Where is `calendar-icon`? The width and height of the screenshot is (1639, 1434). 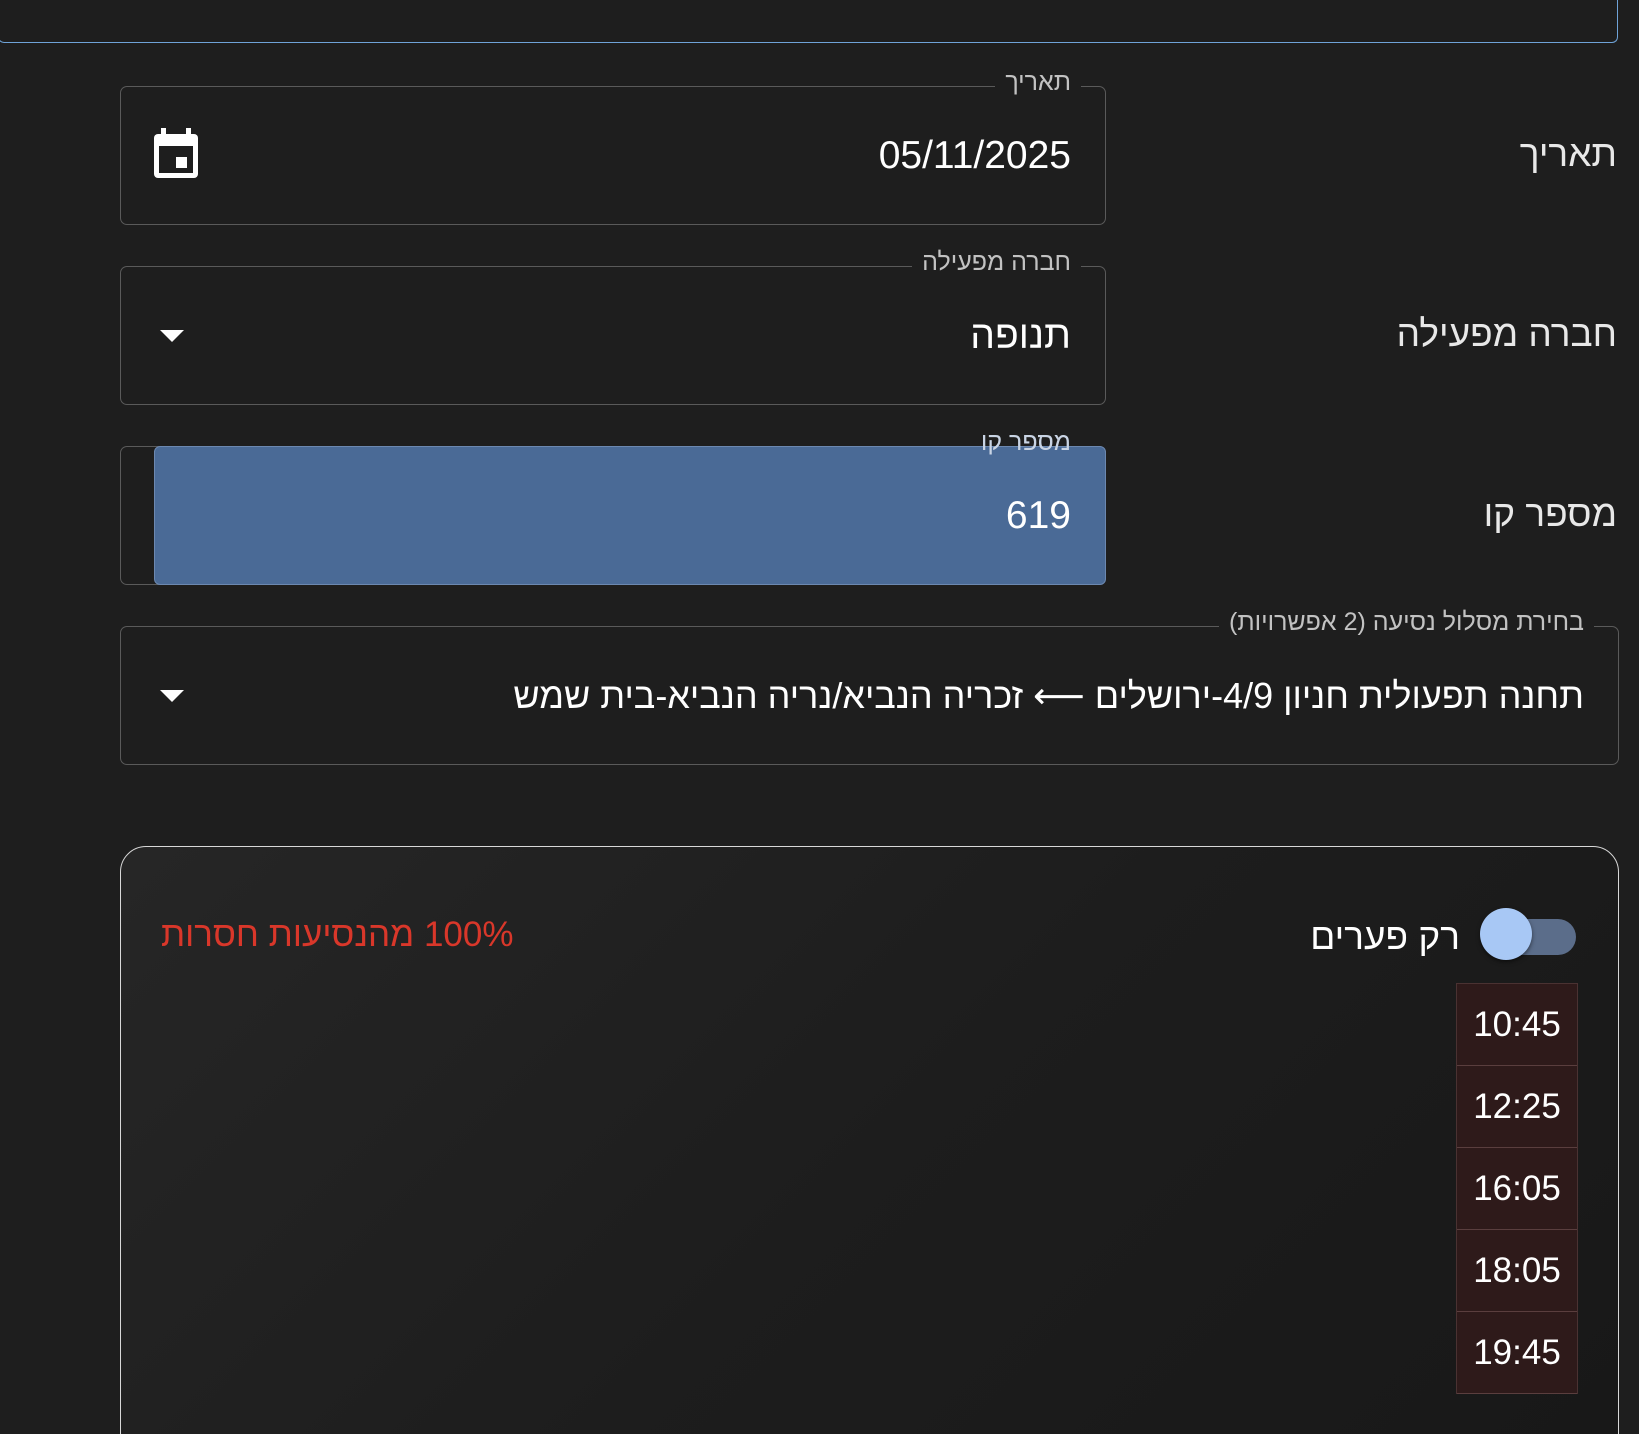
calendar-icon is located at coordinates (176, 154).